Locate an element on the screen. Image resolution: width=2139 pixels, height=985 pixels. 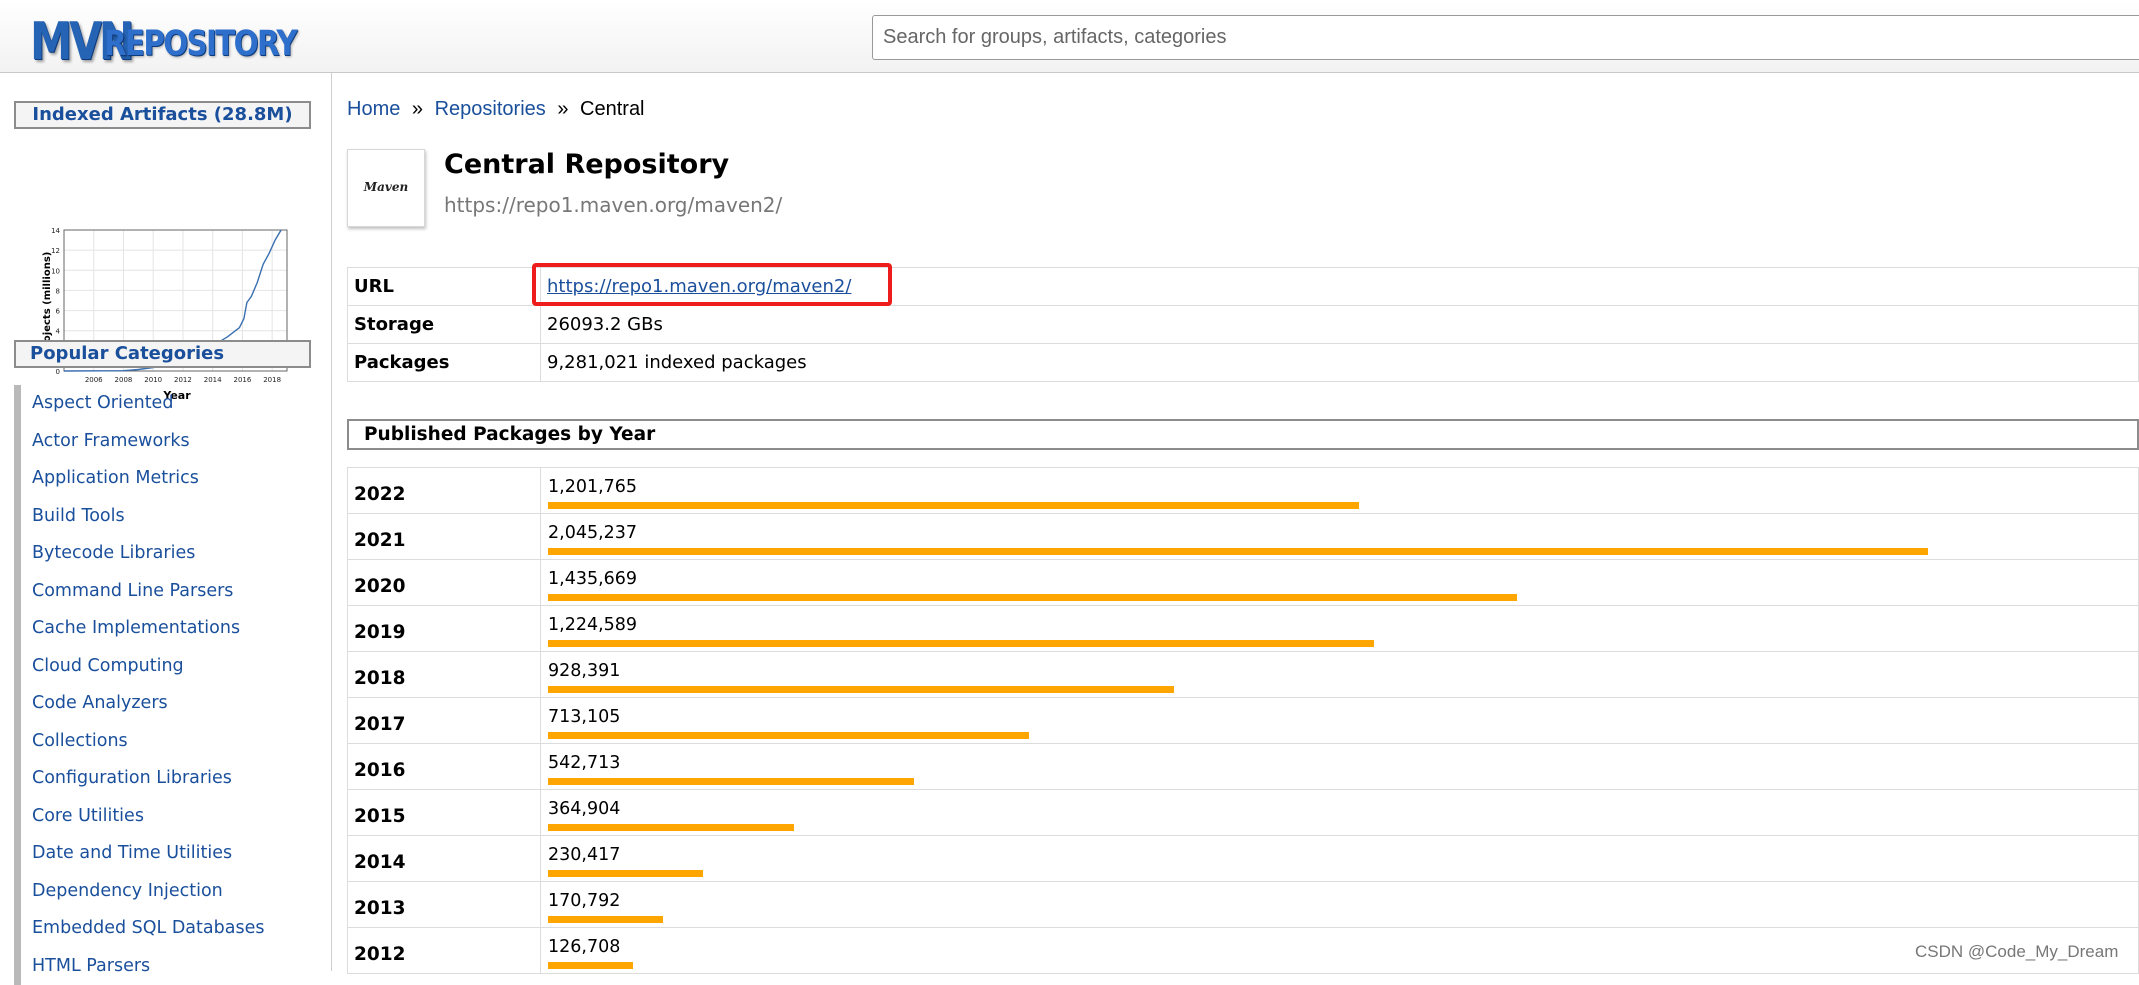
year-value-cell: 1,201,765 is located at coordinates (1340, 491).